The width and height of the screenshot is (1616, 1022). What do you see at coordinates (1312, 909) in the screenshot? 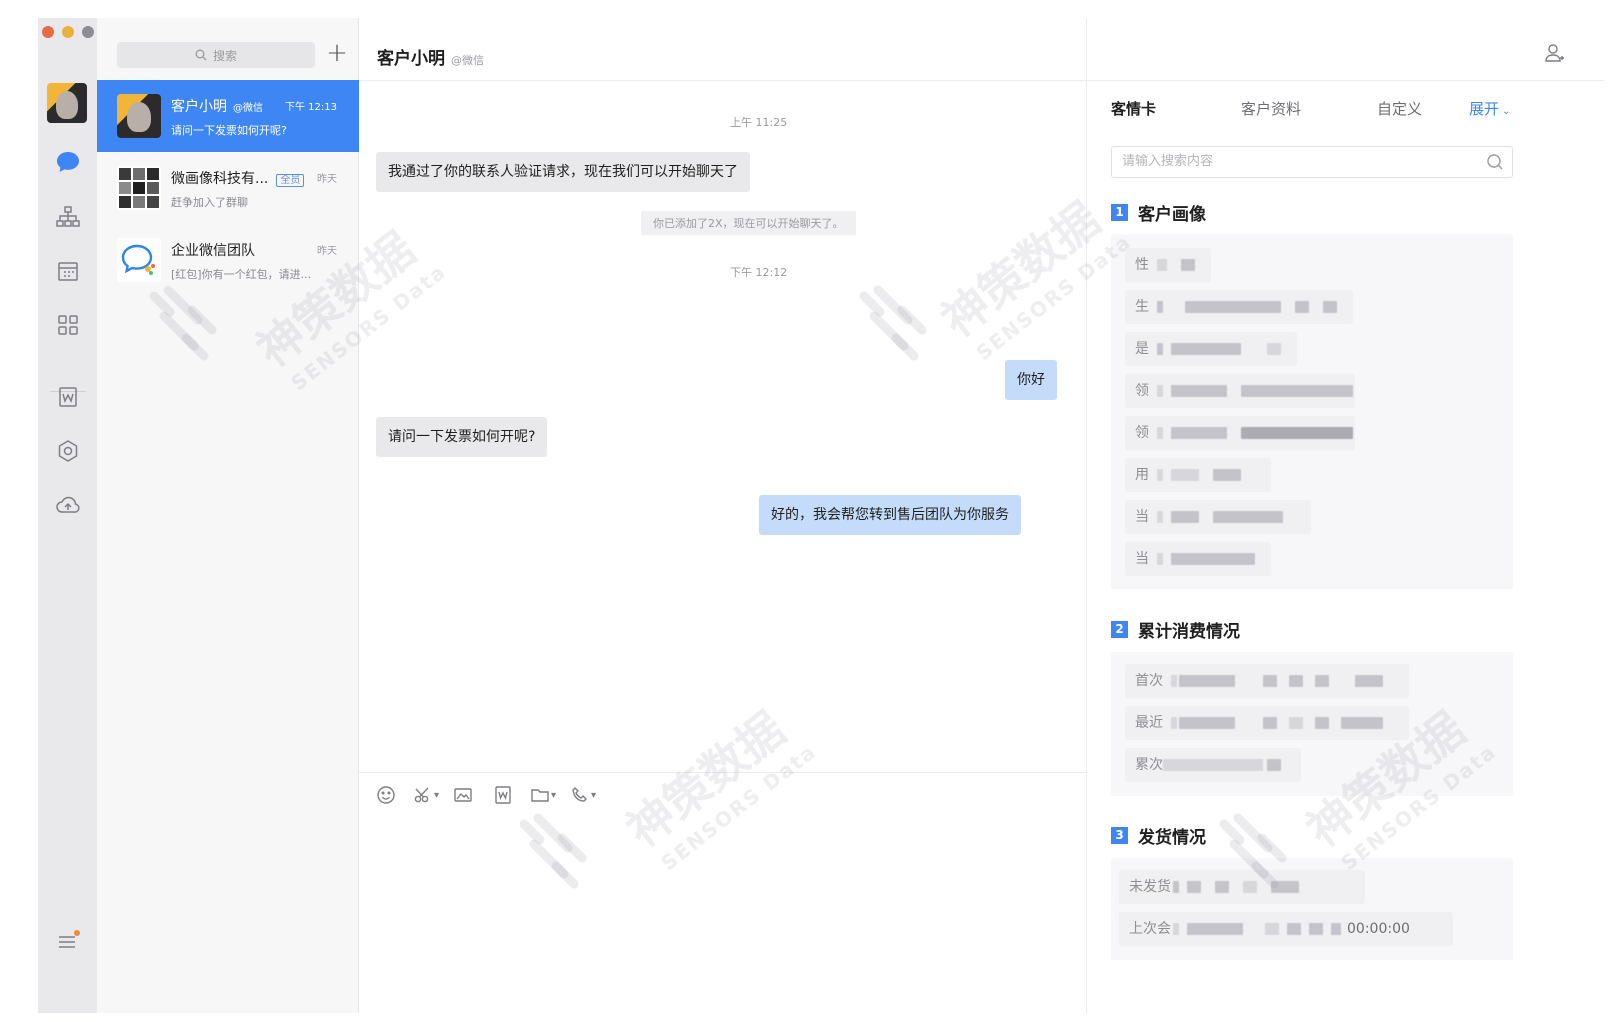
I see `shipping-box: 未发货 上次会 00:00:00` at bounding box center [1312, 909].